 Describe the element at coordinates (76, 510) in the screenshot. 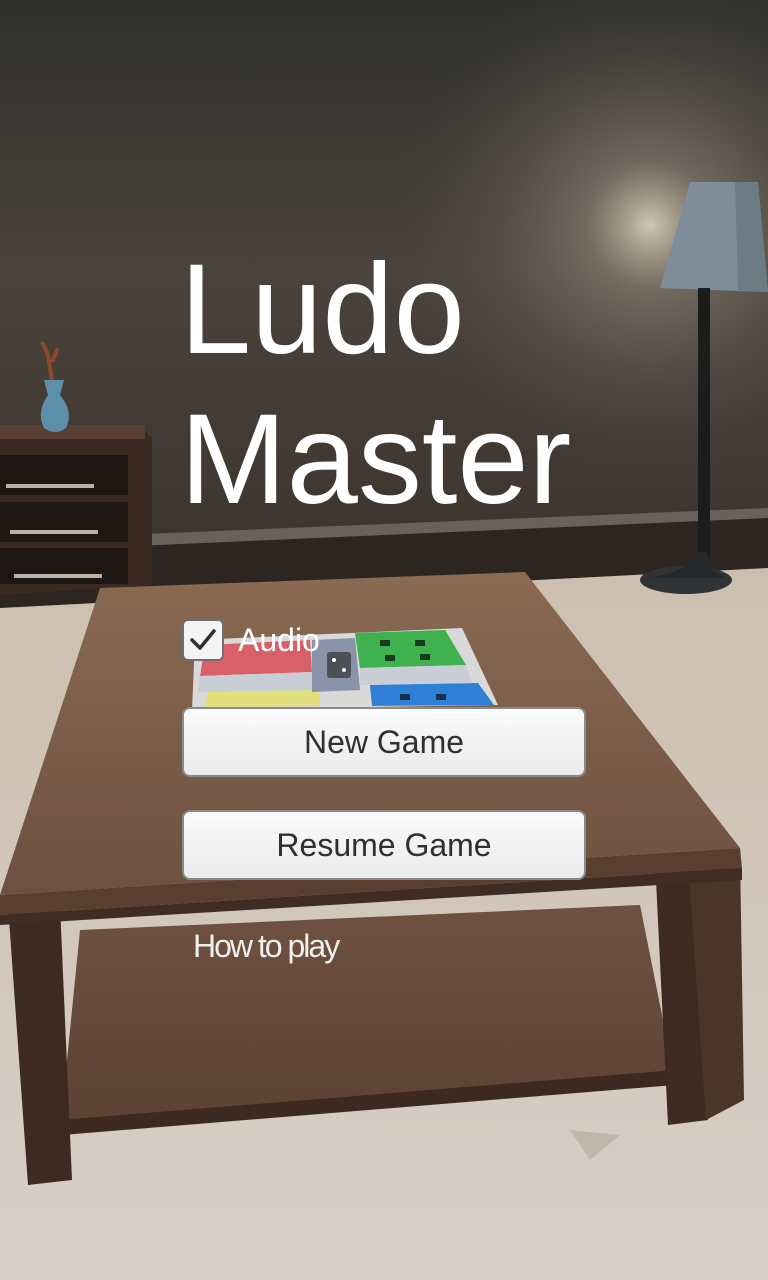

I see `dresser` at that location.